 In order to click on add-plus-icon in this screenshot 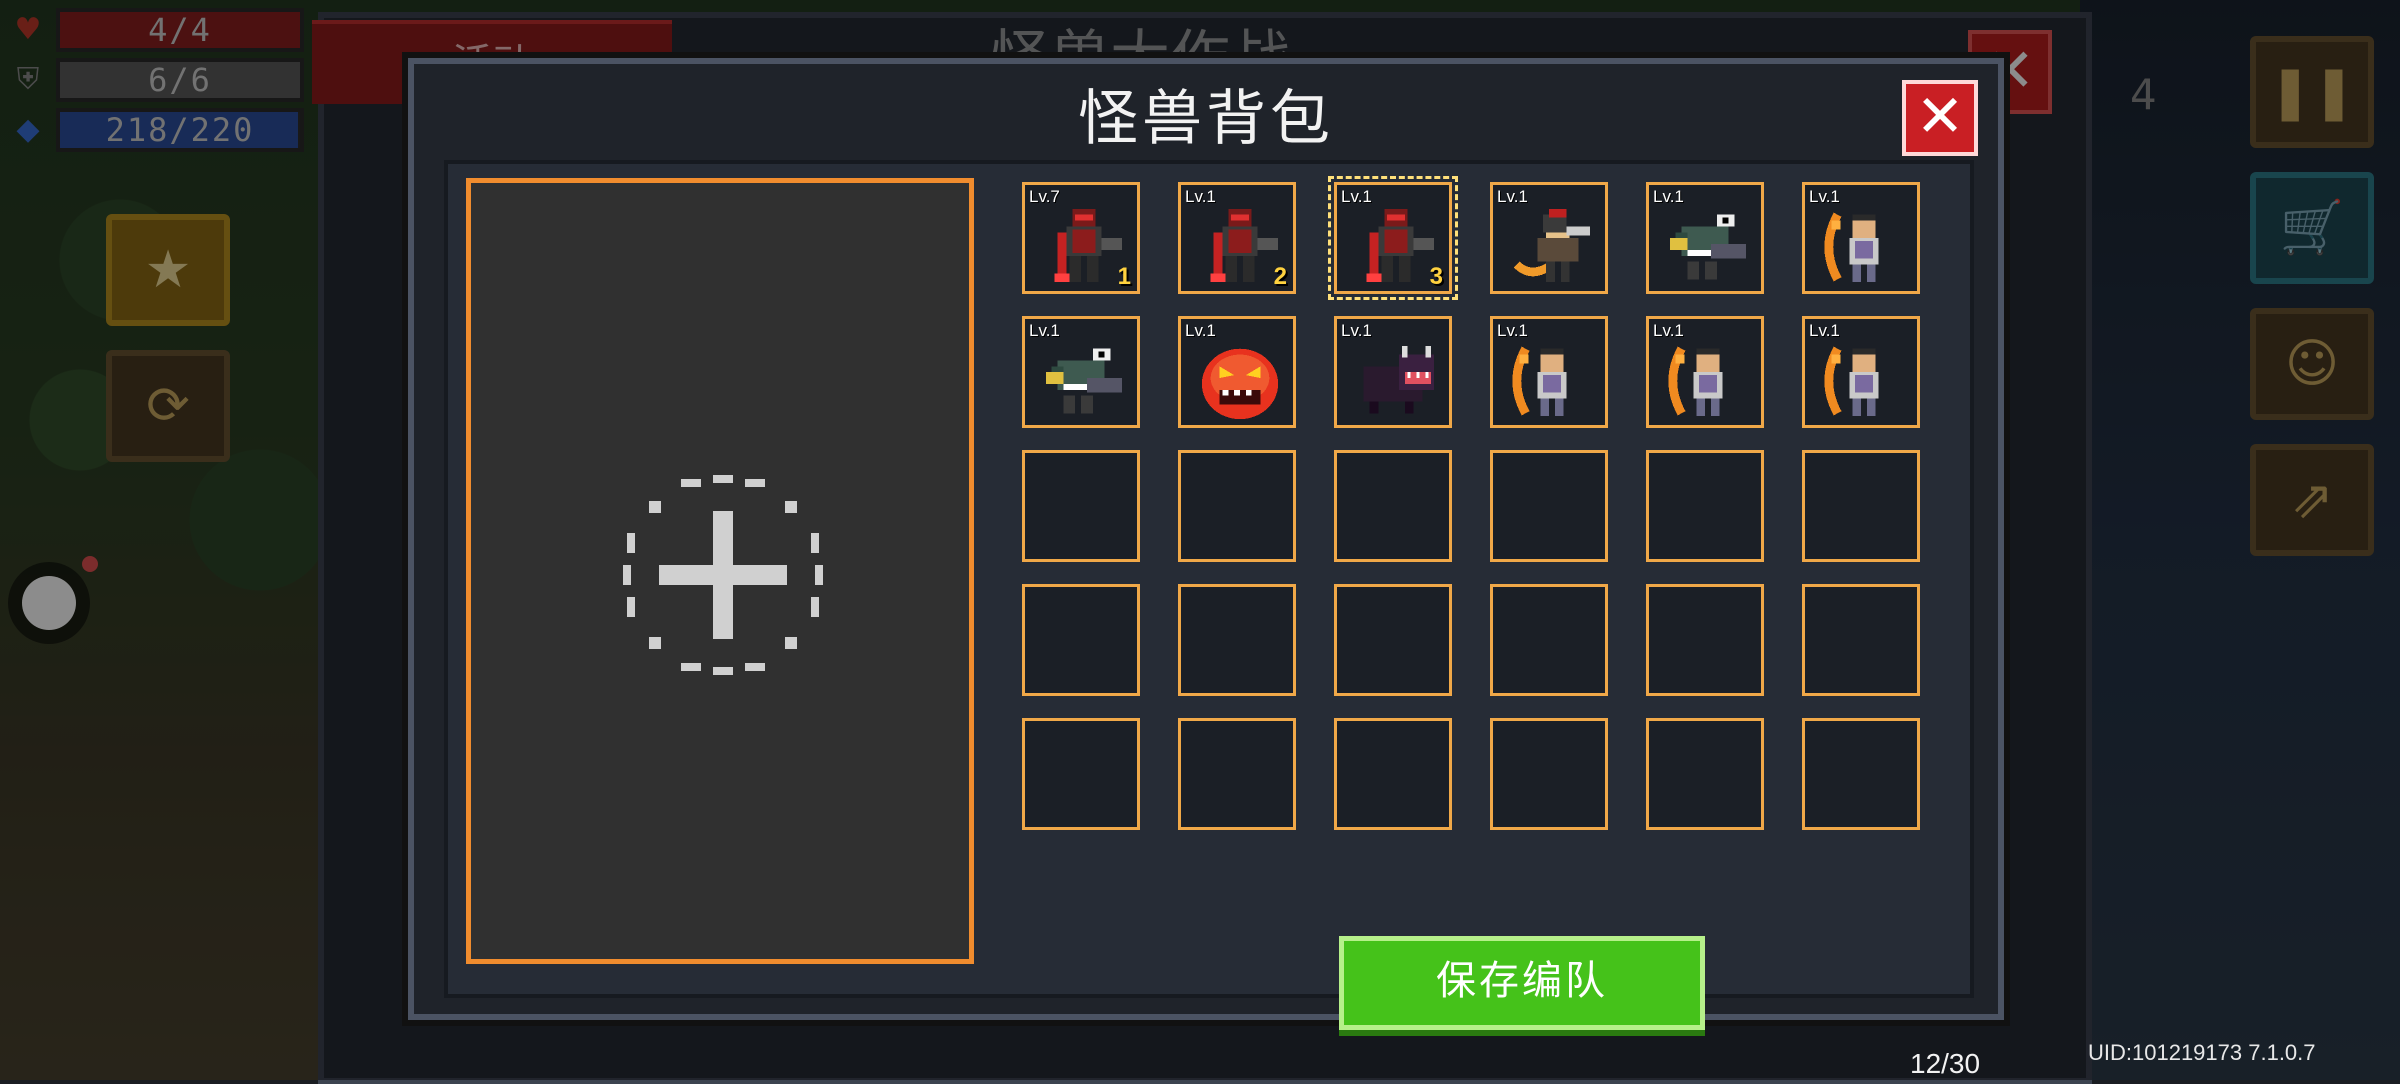, I will do `click(723, 575)`.